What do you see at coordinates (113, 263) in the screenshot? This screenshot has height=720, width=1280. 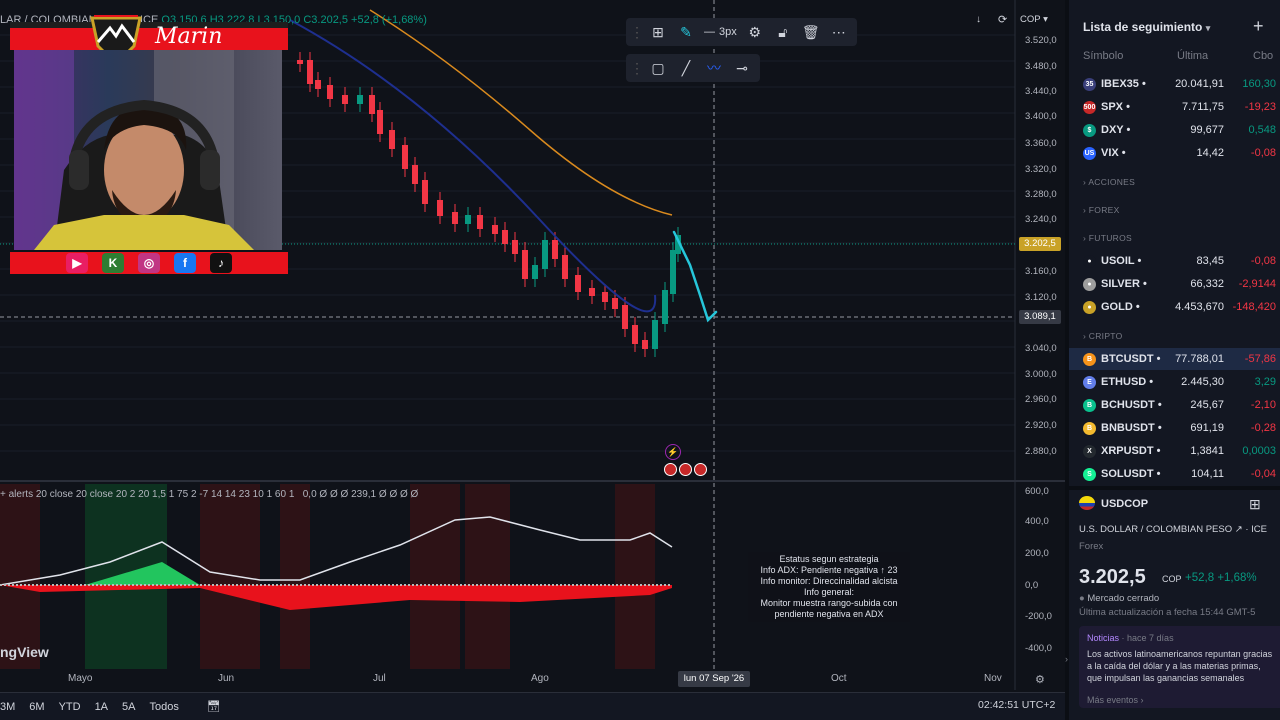 I see `kick-icon: K` at bounding box center [113, 263].